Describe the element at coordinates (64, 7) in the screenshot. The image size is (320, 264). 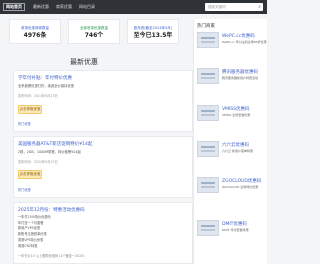
I see `nav-item-merchants: 商家优惠` at that location.